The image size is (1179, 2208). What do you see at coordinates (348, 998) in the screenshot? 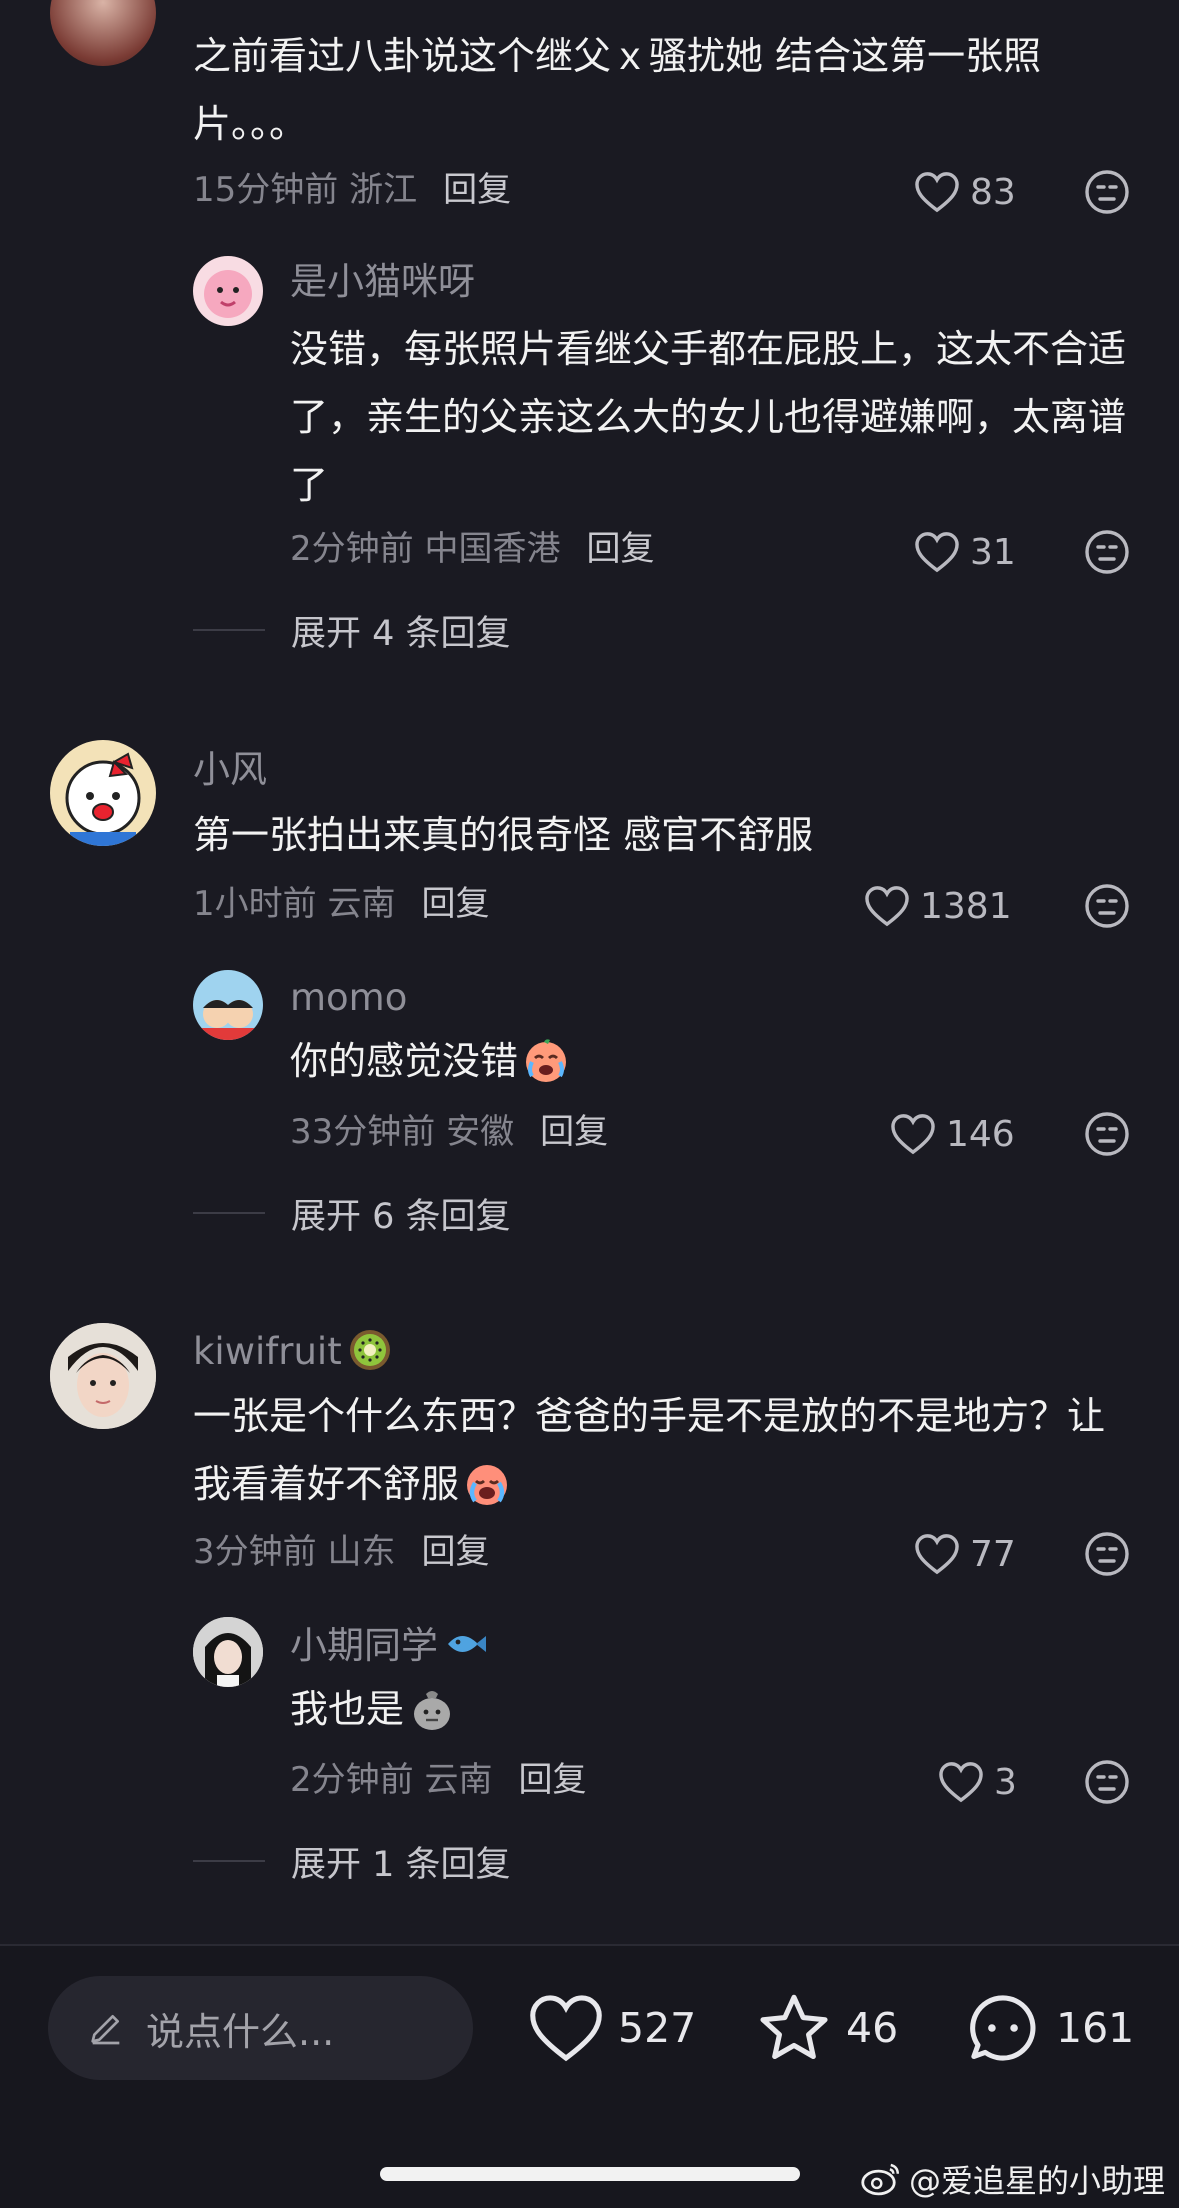
I see `username: momo` at bounding box center [348, 998].